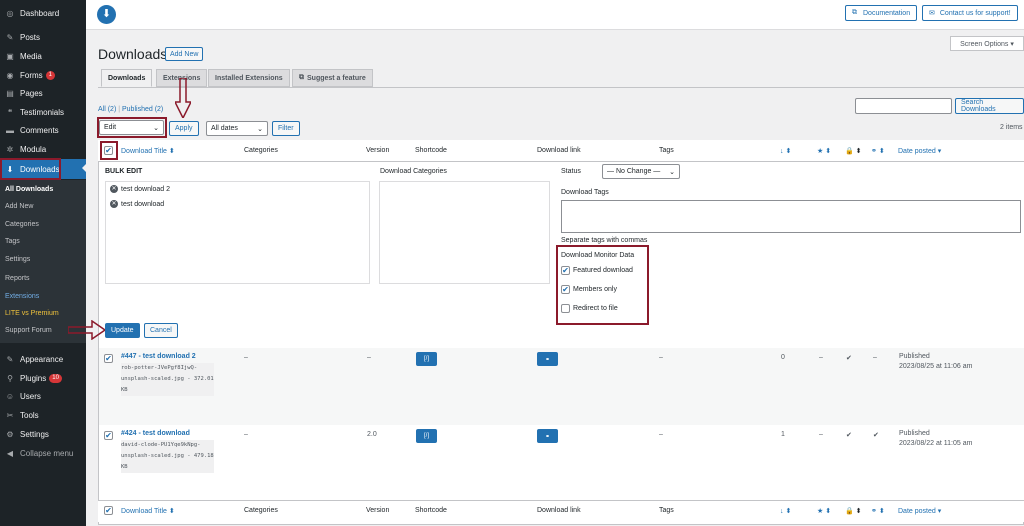 This screenshot has height=526, width=1024. I want to click on sidebar-item-plugins: ⚲ Plugins 10, so click(43, 378).